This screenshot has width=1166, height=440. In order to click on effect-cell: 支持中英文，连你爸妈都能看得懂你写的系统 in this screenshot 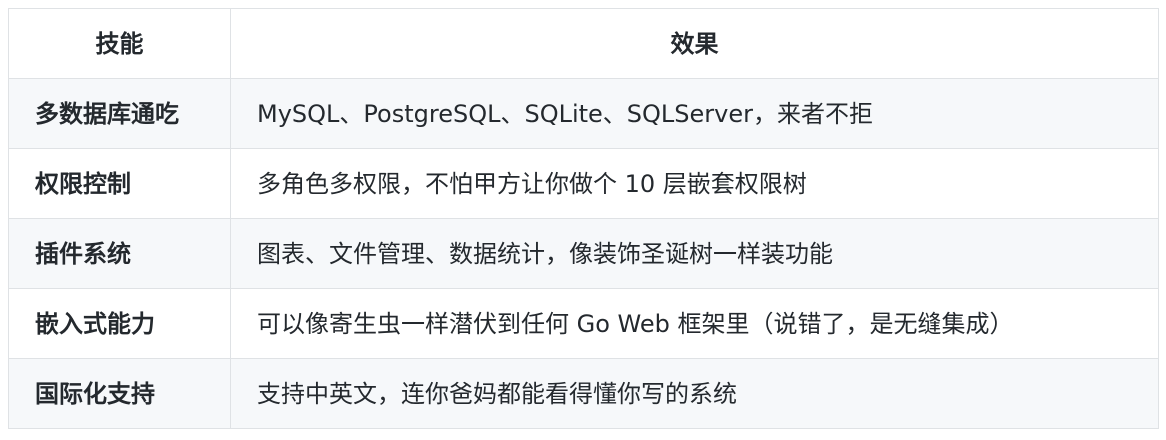, I will do `click(694, 393)`.